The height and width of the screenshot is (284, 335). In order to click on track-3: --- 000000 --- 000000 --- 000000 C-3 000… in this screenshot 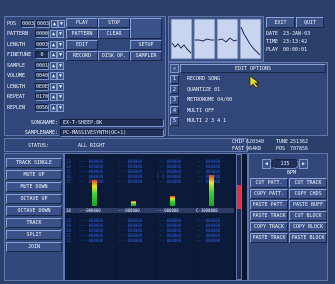, I will do `click(175, 217)`.